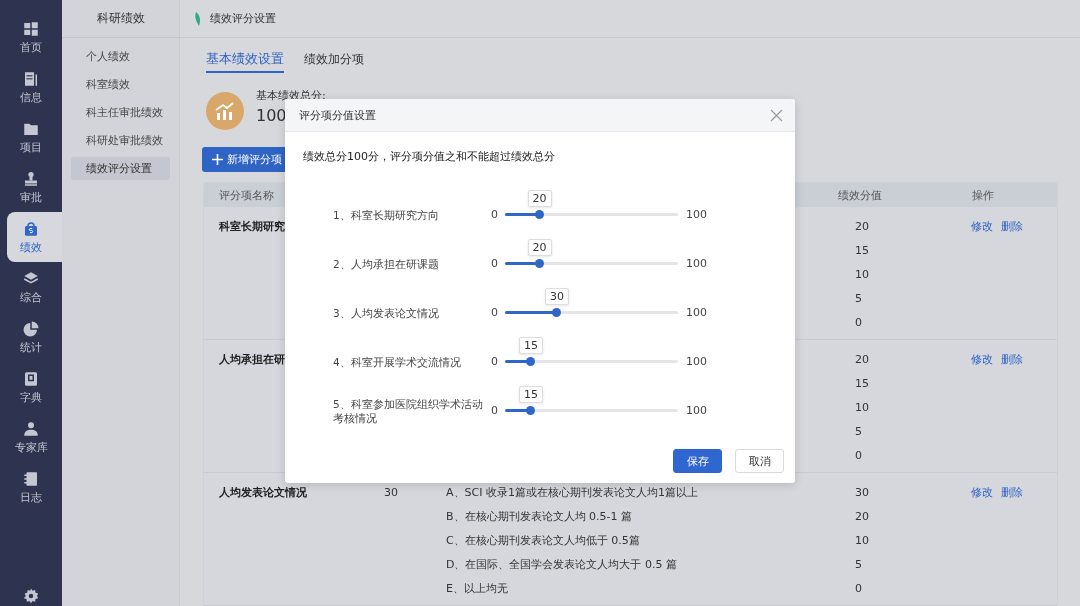 Image resolution: width=1080 pixels, height=606 pixels. What do you see at coordinates (245, 61) in the screenshot?
I see `tab: 基本绩效设置` at bounding box center [245, 61].